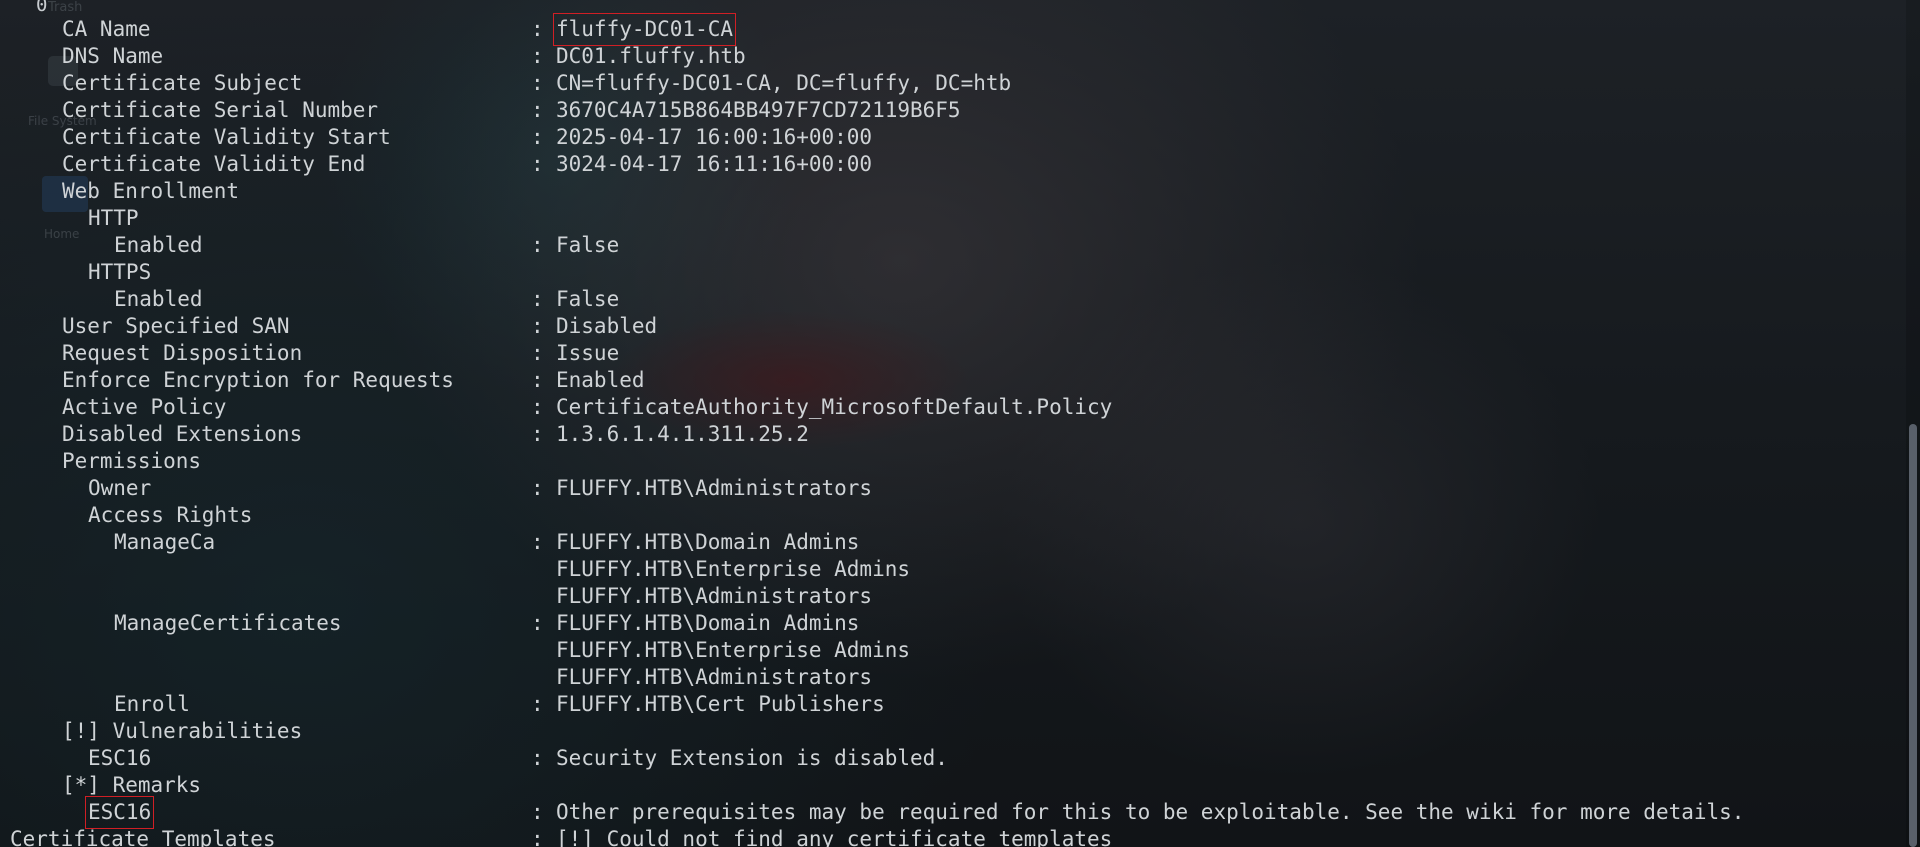 The height and width of the screenshot is (847, 1920). Describe the element at coordinates (182, 83) in the screenshot. I see `row-key: Certificate Subject` at that location.